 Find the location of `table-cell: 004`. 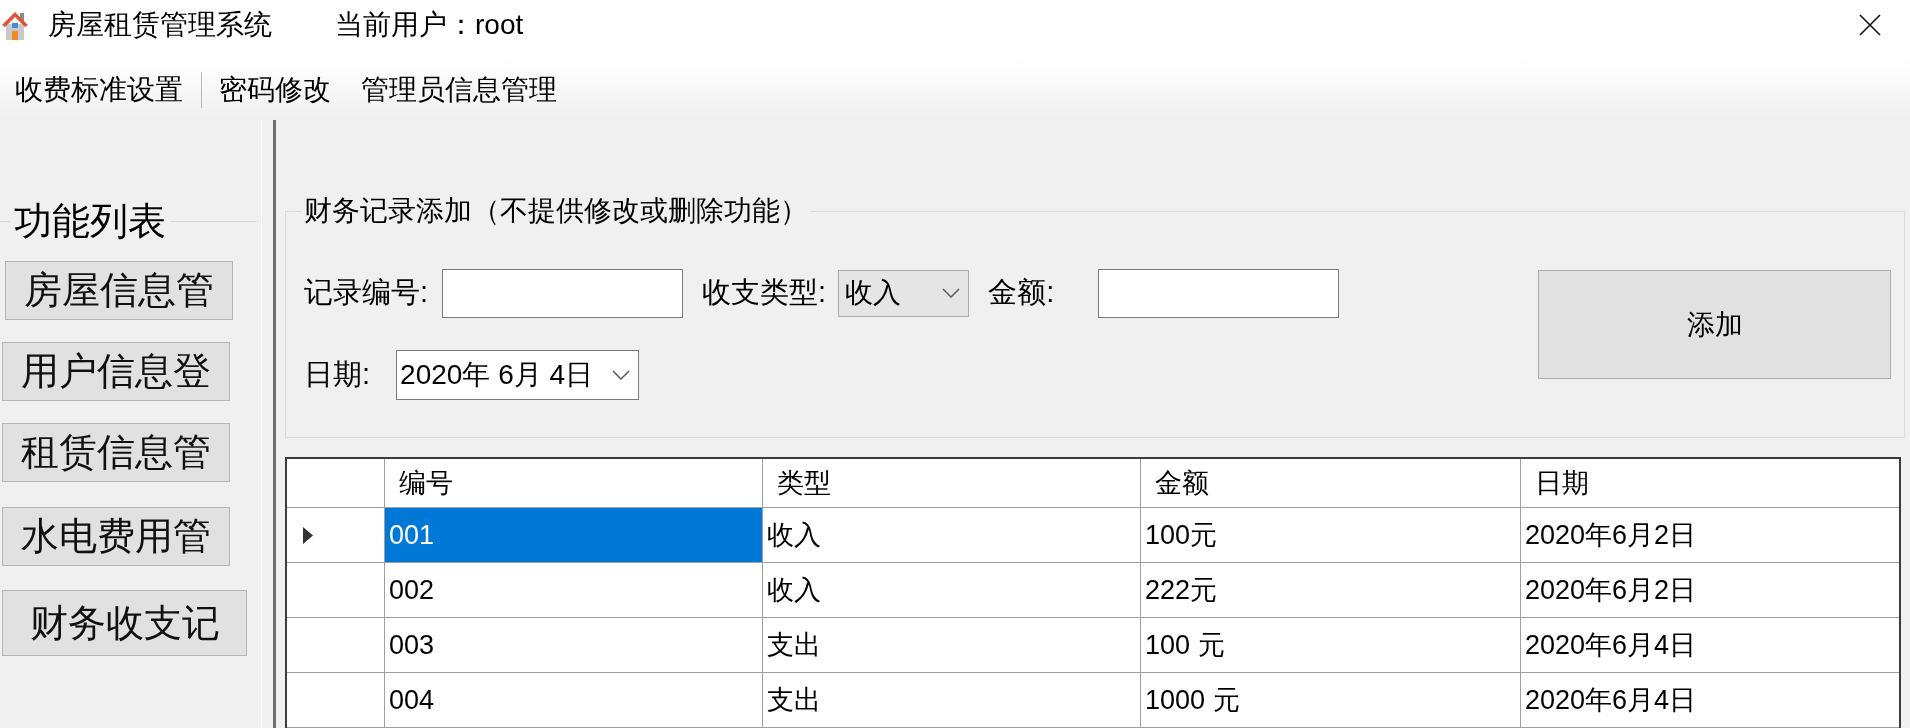

table-cell: 004 is located at coordinates (574, 700).